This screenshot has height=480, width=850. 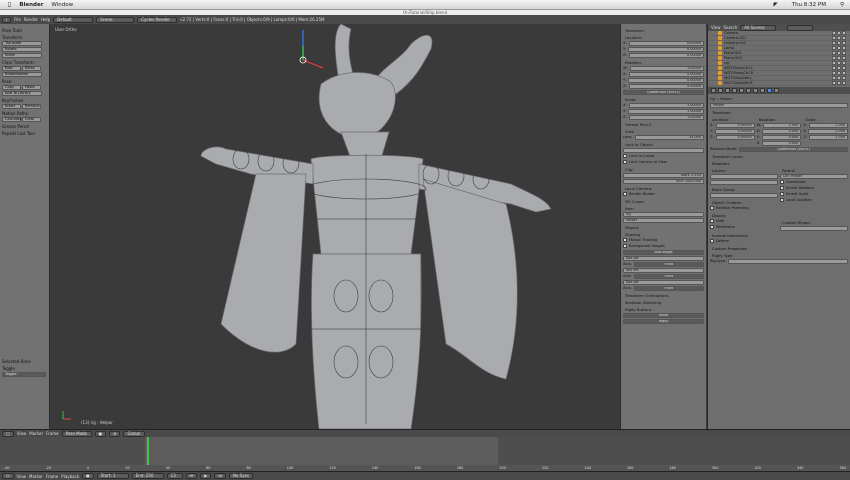 I want to click on clear-paths-button: Clear, so click(x=31, y=119).